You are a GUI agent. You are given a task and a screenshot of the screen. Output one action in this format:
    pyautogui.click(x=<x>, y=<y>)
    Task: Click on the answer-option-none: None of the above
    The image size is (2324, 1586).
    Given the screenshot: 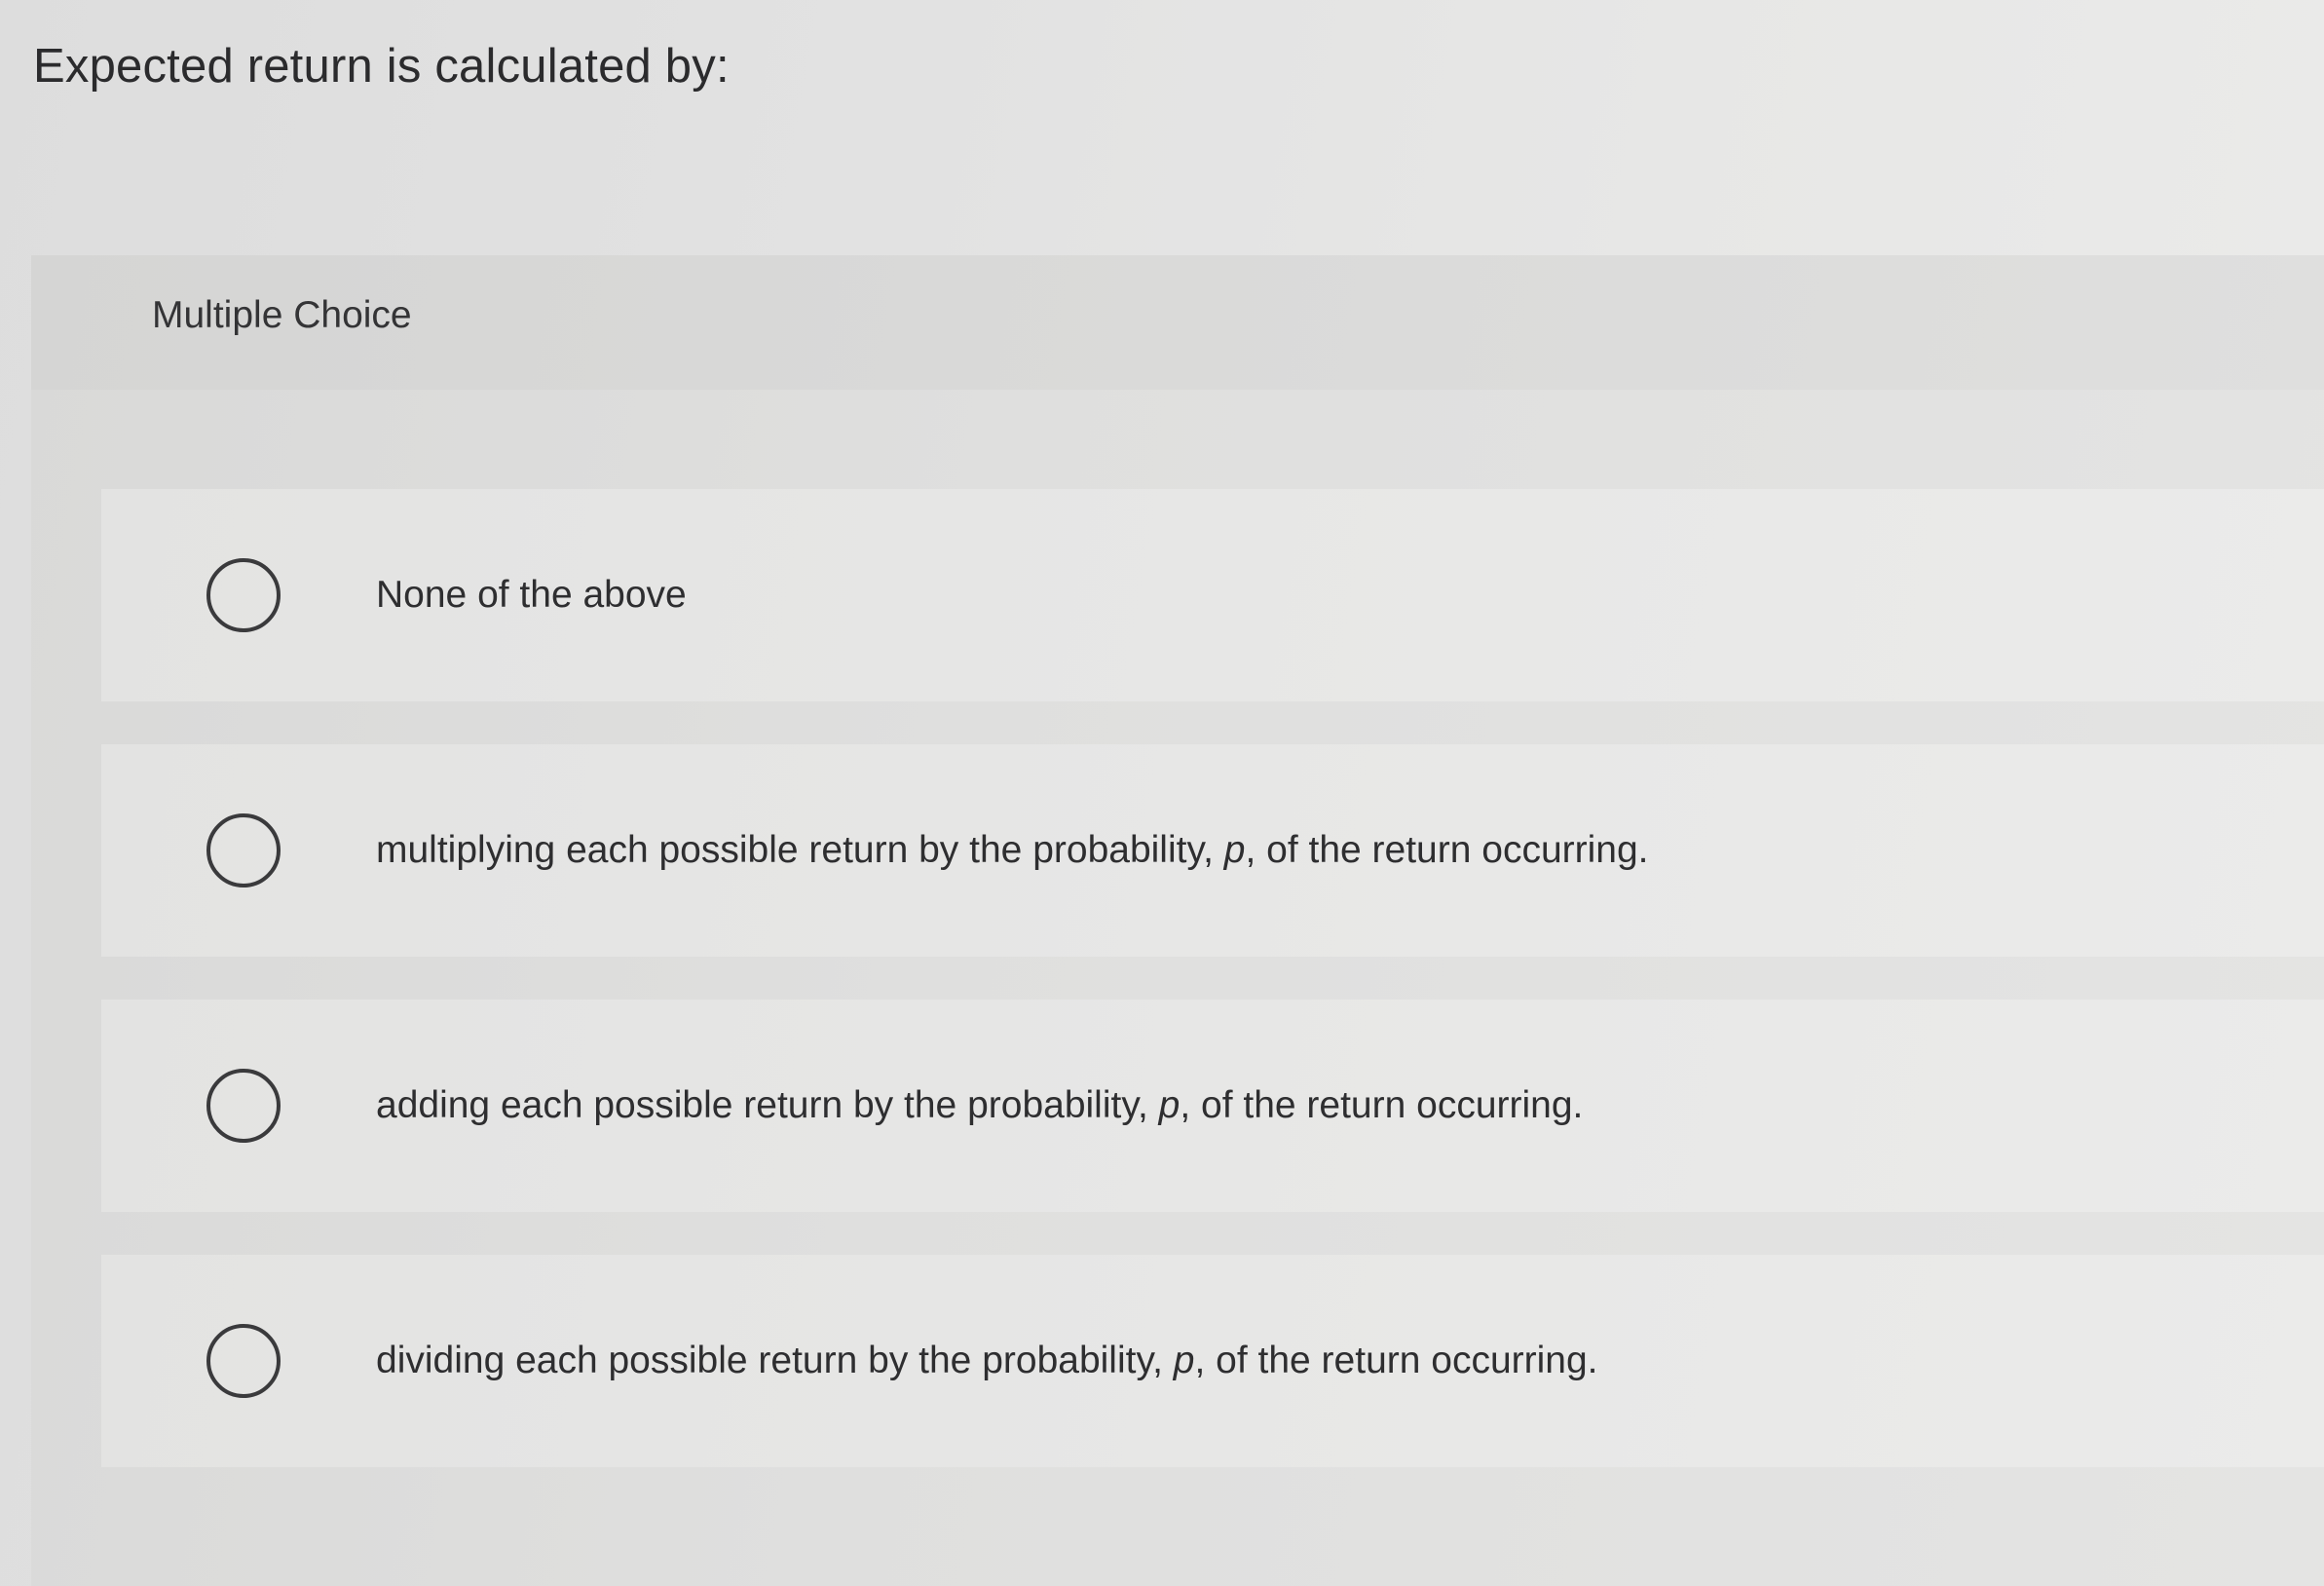 What is the action you would take?
    pyautogui.click(x=1212, y=595)
    